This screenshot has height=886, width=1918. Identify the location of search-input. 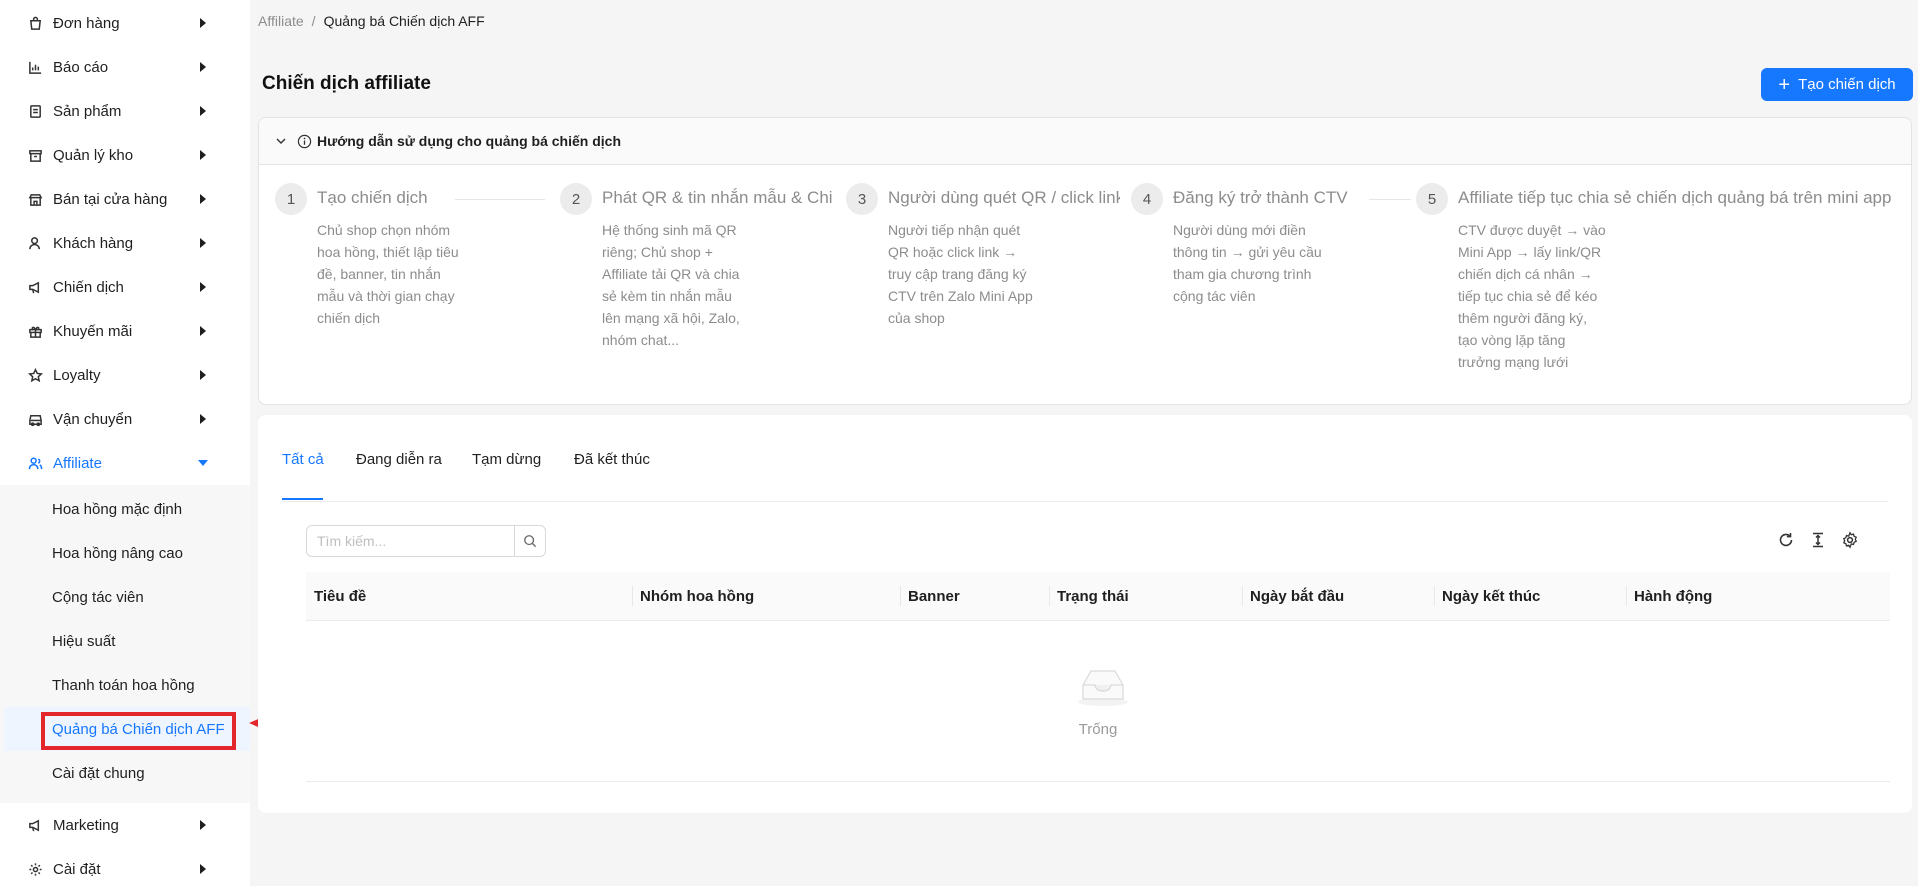
(410, 541).